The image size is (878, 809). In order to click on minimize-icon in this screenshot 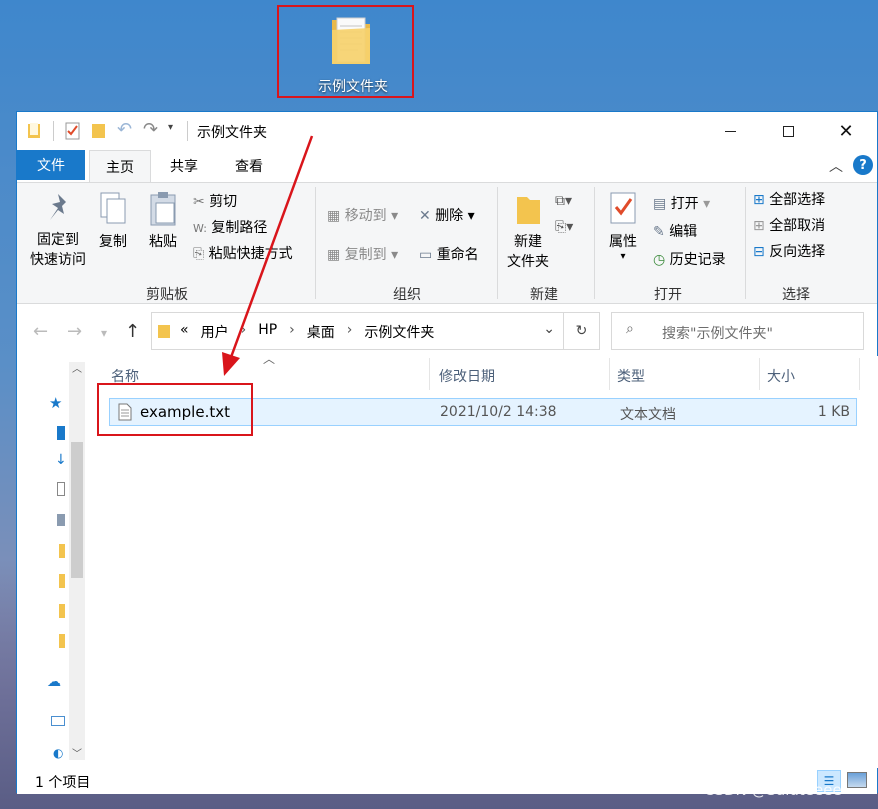, I will do `click(730, 131)`.